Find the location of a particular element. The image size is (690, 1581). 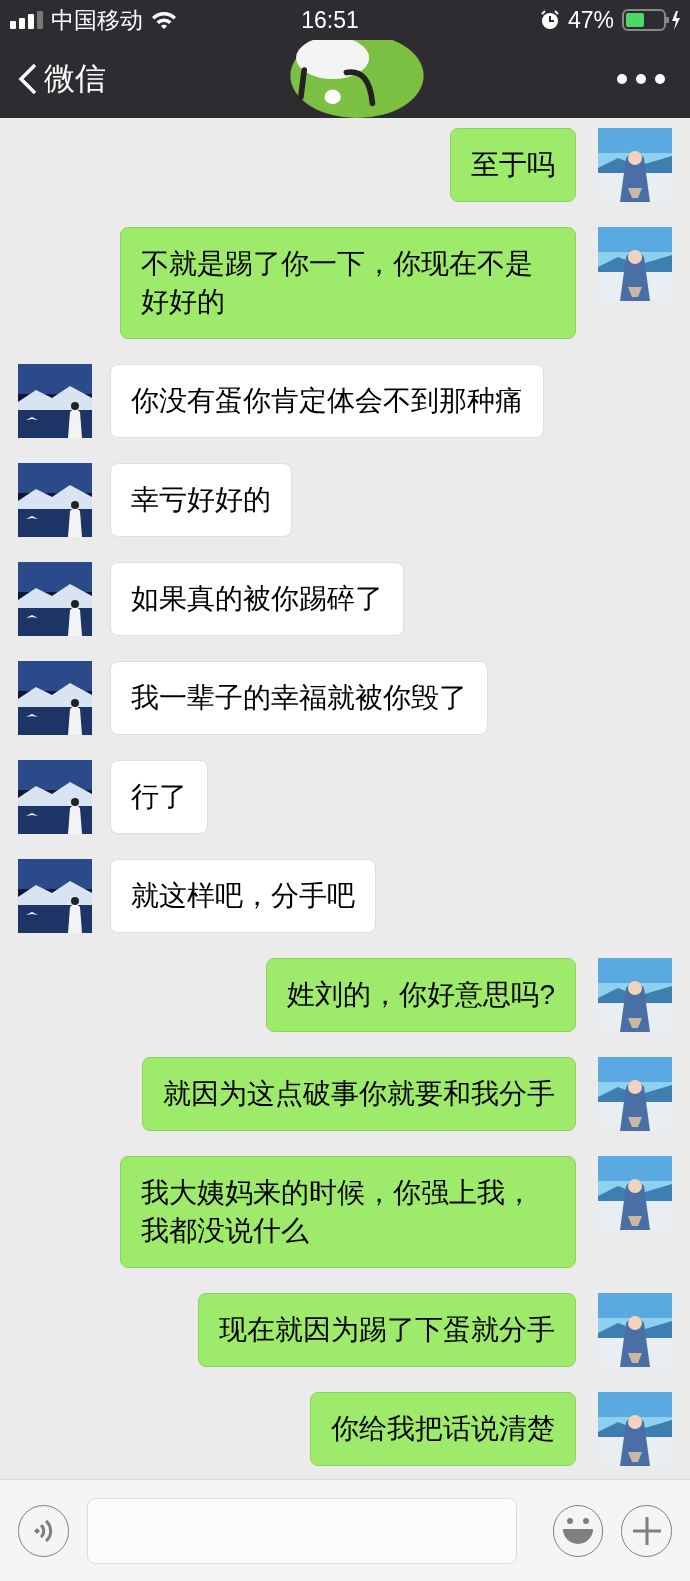

message-input-field is located at coordinates (301, 1530).